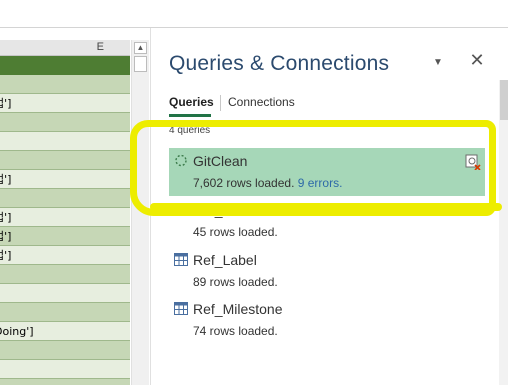 The width and height of the screenshot is (508, 385). I want to click on column-header-e: E, so click(65, 48).